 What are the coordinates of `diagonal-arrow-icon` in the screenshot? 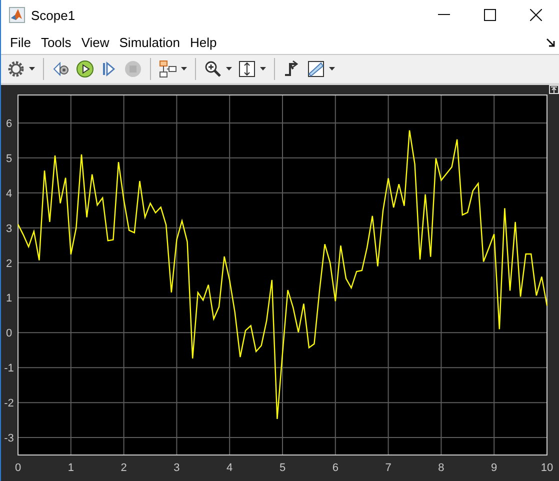 It's located at (550, 42).